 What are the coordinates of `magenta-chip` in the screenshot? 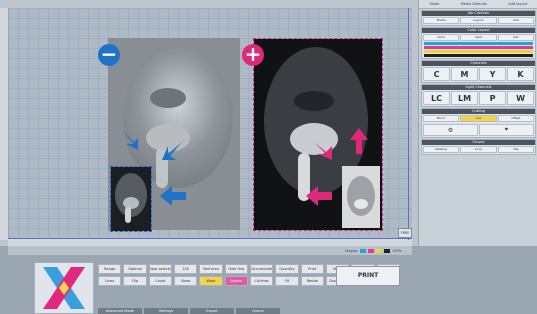 It's located at (370, 250).